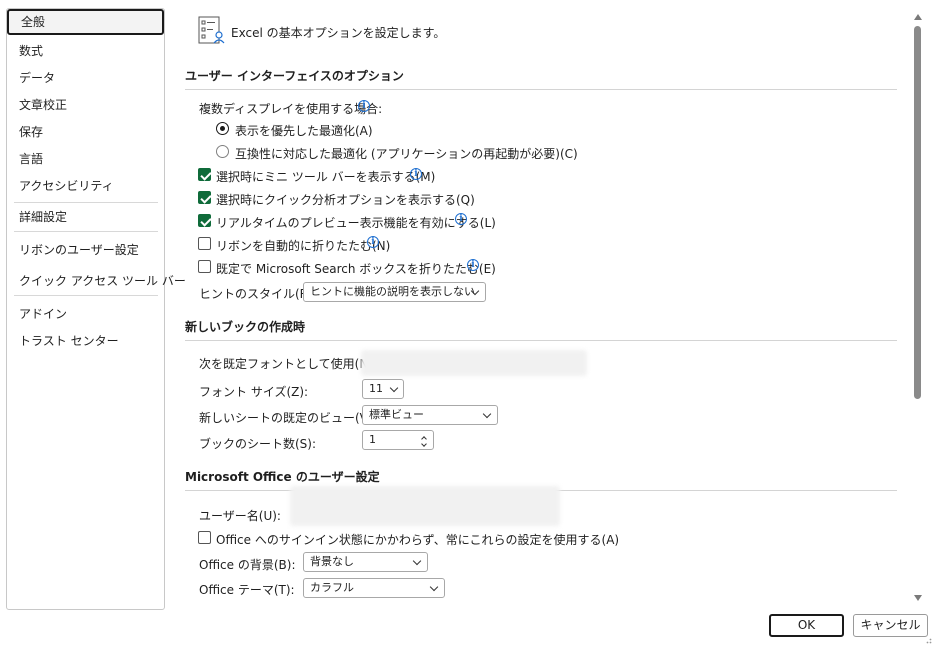 The height and width of the screenshot is (646, 934). I want to click on office-theme-value: カラフル, so click(332, 587).